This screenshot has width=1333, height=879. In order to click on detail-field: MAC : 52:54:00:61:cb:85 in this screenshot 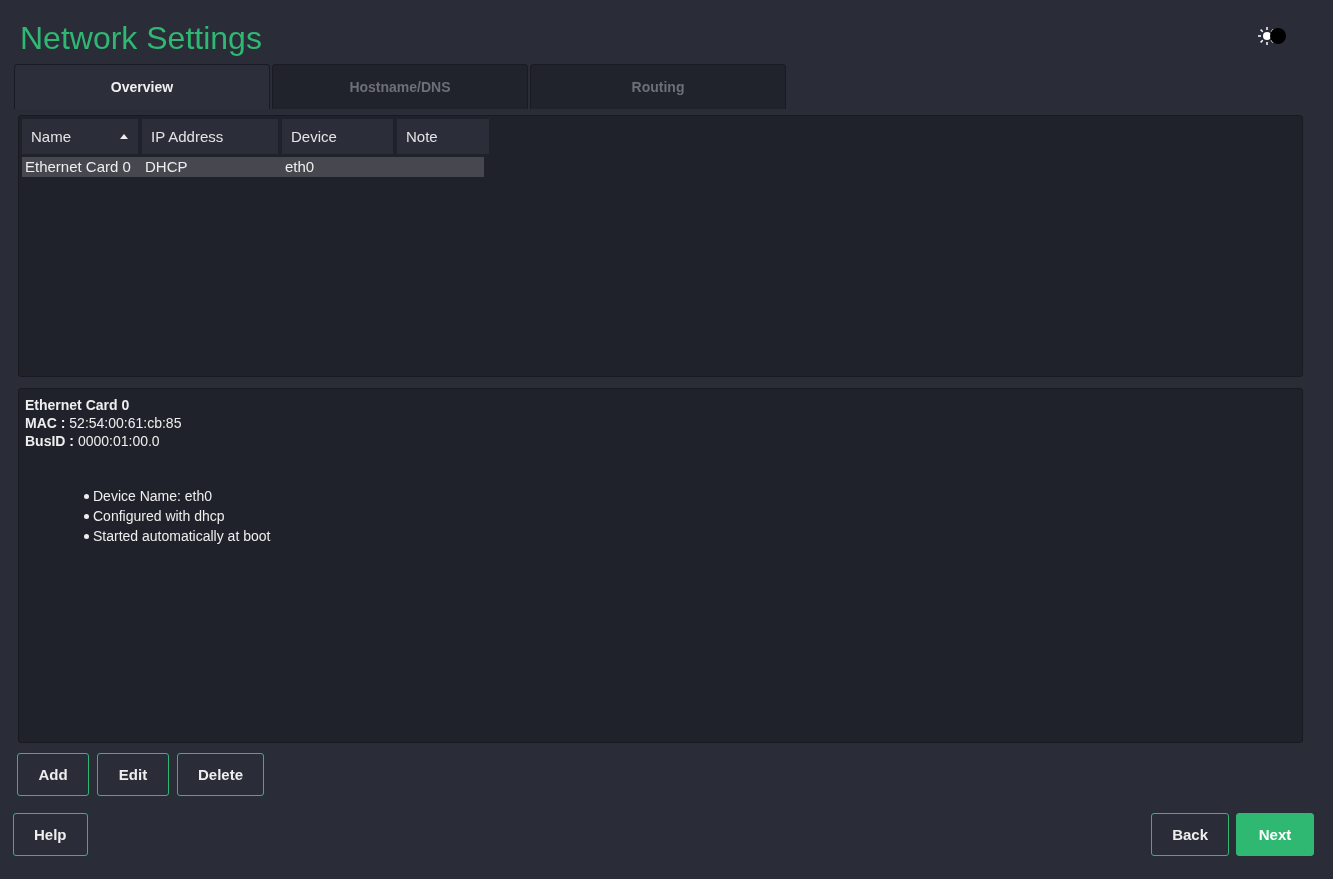, I will do `click(660, 423)`.